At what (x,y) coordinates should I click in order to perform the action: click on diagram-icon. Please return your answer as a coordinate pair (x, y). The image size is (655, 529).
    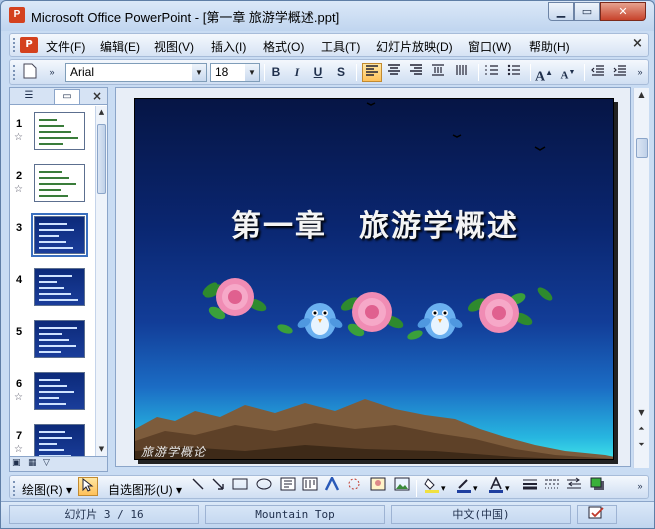
    Looking at the image, I should click on (354, 486).